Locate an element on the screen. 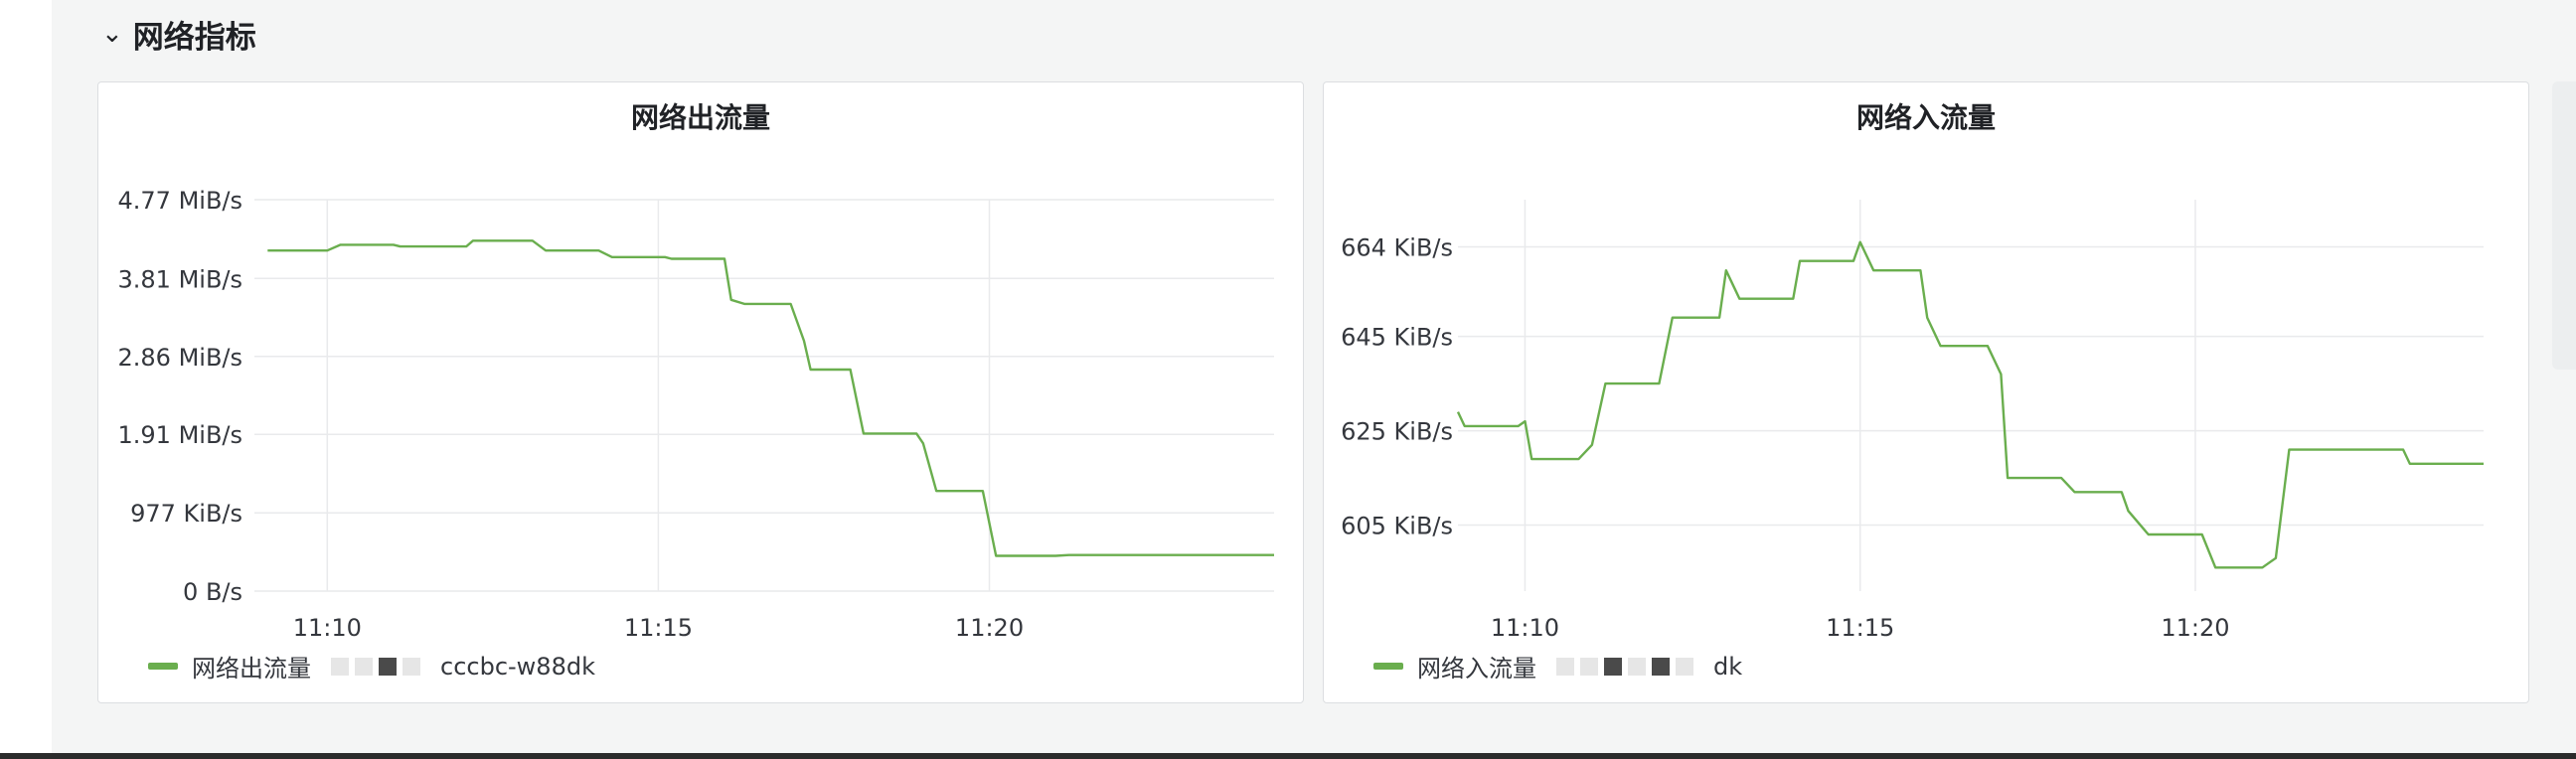 The height and width of the screenshot is (759, 2576). legend: 网络出流量 cccbc-w88dk is located at coordinates (371, 666).